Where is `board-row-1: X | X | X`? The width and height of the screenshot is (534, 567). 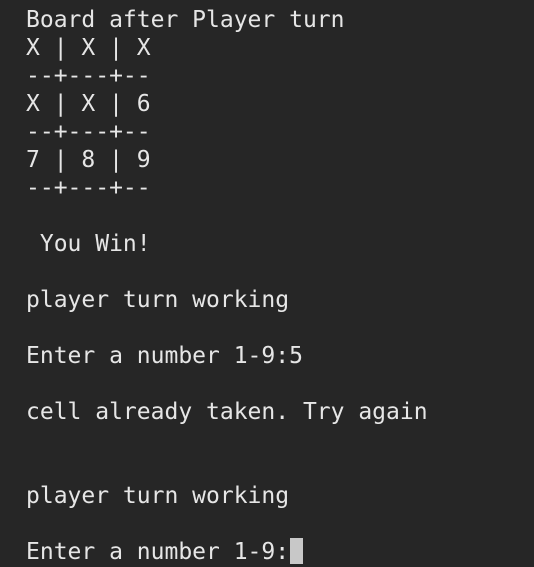
board-row-1: X | X | X is located at coordinates (88, 48).